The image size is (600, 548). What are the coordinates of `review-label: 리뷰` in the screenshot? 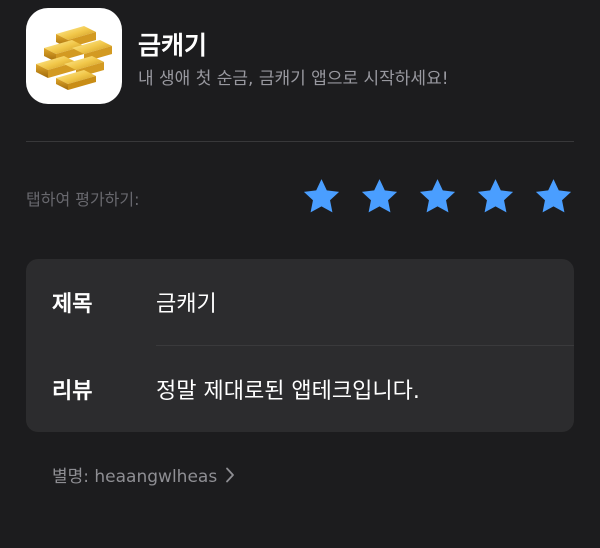 It's located at (72, 391).